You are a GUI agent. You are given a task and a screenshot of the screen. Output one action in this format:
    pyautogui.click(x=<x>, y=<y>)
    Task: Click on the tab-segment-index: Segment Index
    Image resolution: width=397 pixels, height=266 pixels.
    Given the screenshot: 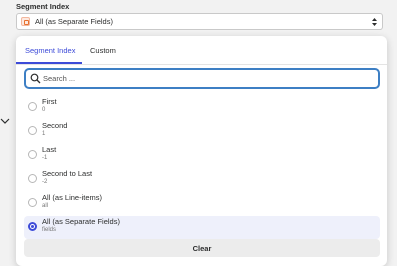 What is the action you would take?
    pyautogui.click(x=50, y=50)
    